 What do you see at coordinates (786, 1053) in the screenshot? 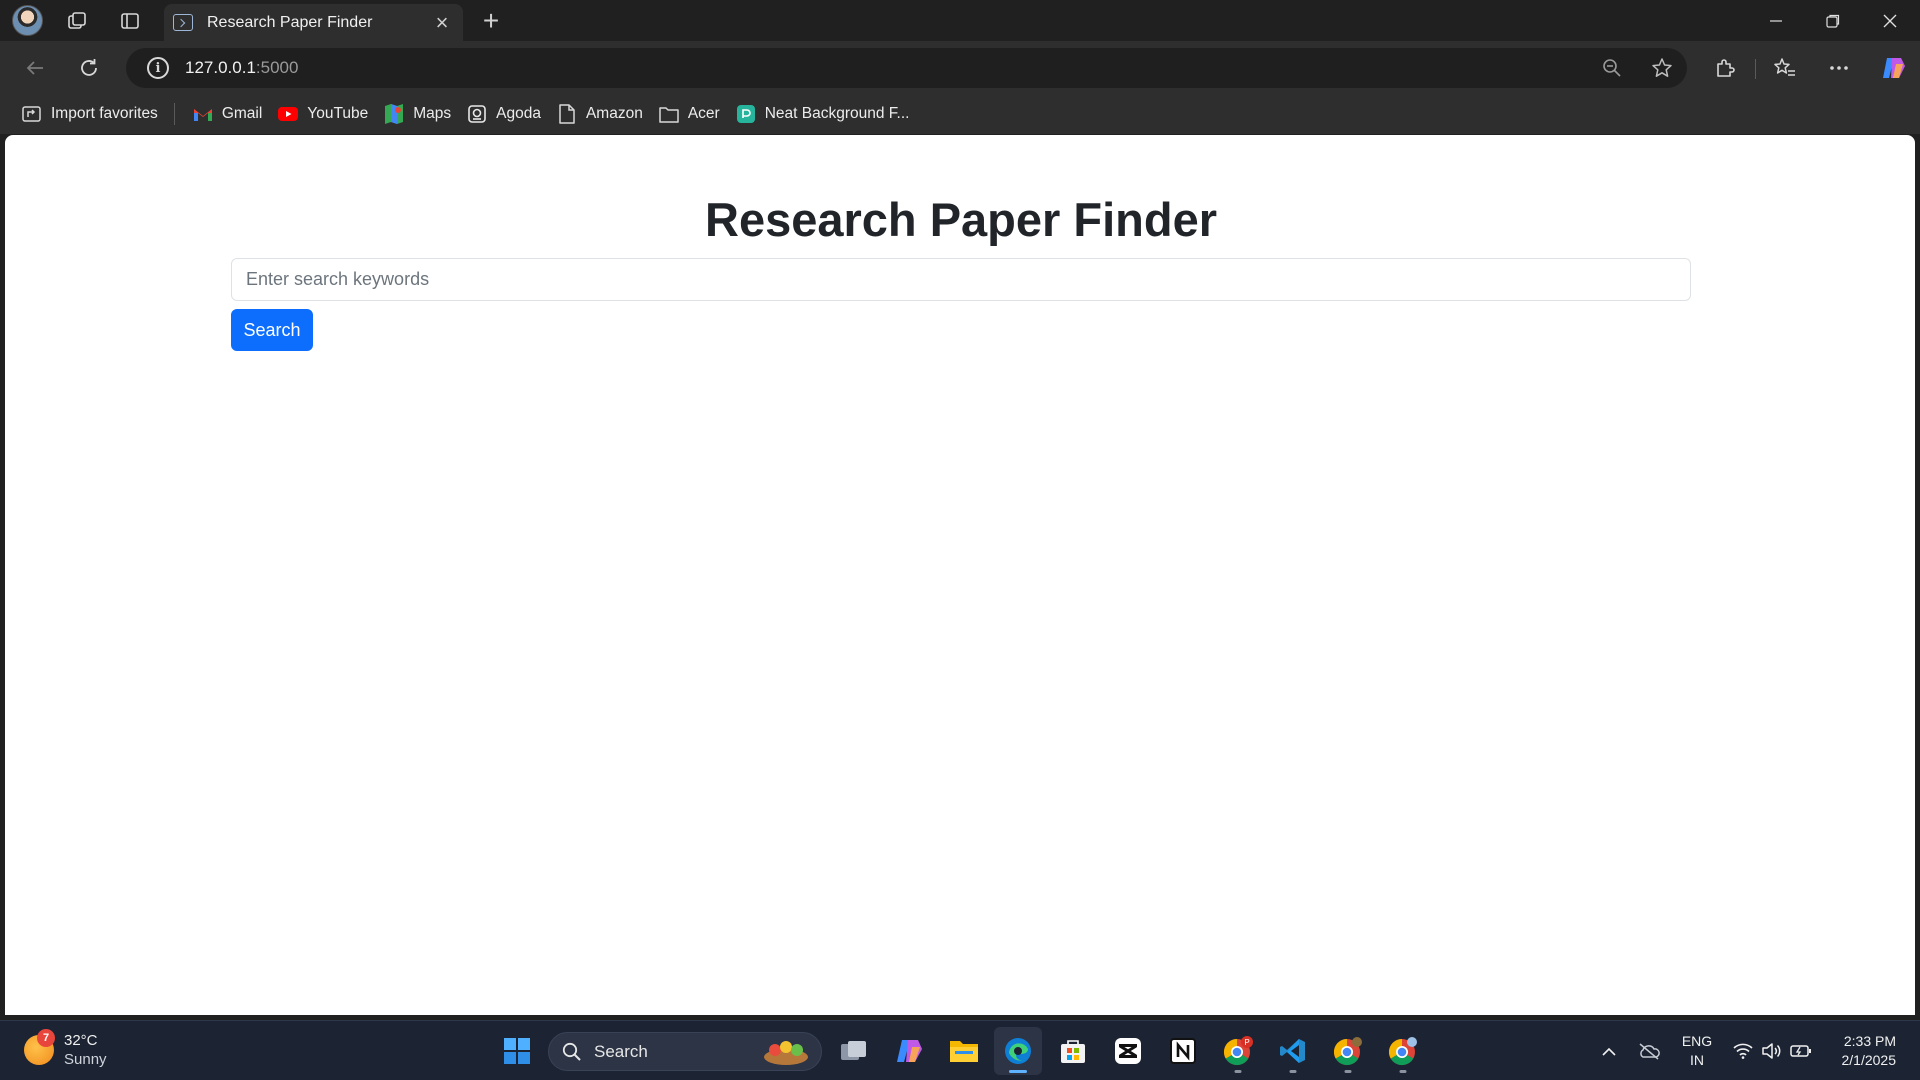
I see `search-highlight-icon` at bounding box center [786, 1053].